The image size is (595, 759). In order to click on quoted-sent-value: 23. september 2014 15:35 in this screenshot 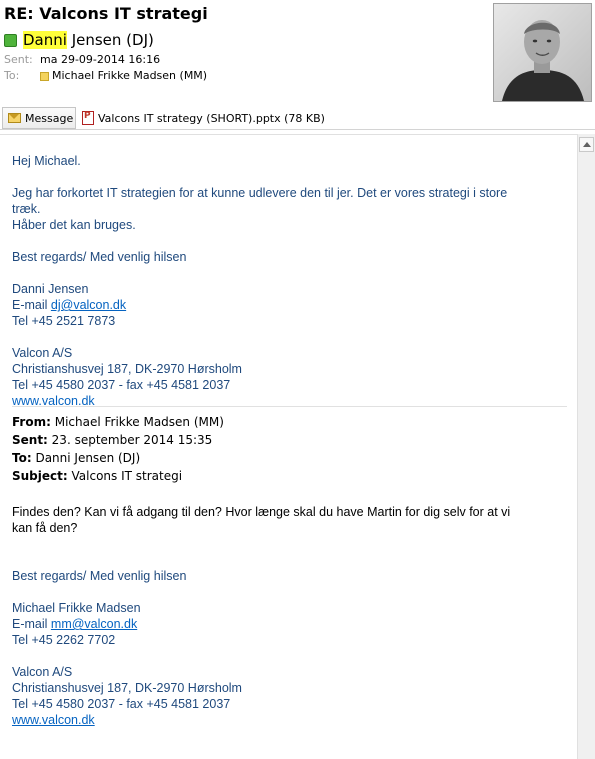, I will do `click(130, 440)`.